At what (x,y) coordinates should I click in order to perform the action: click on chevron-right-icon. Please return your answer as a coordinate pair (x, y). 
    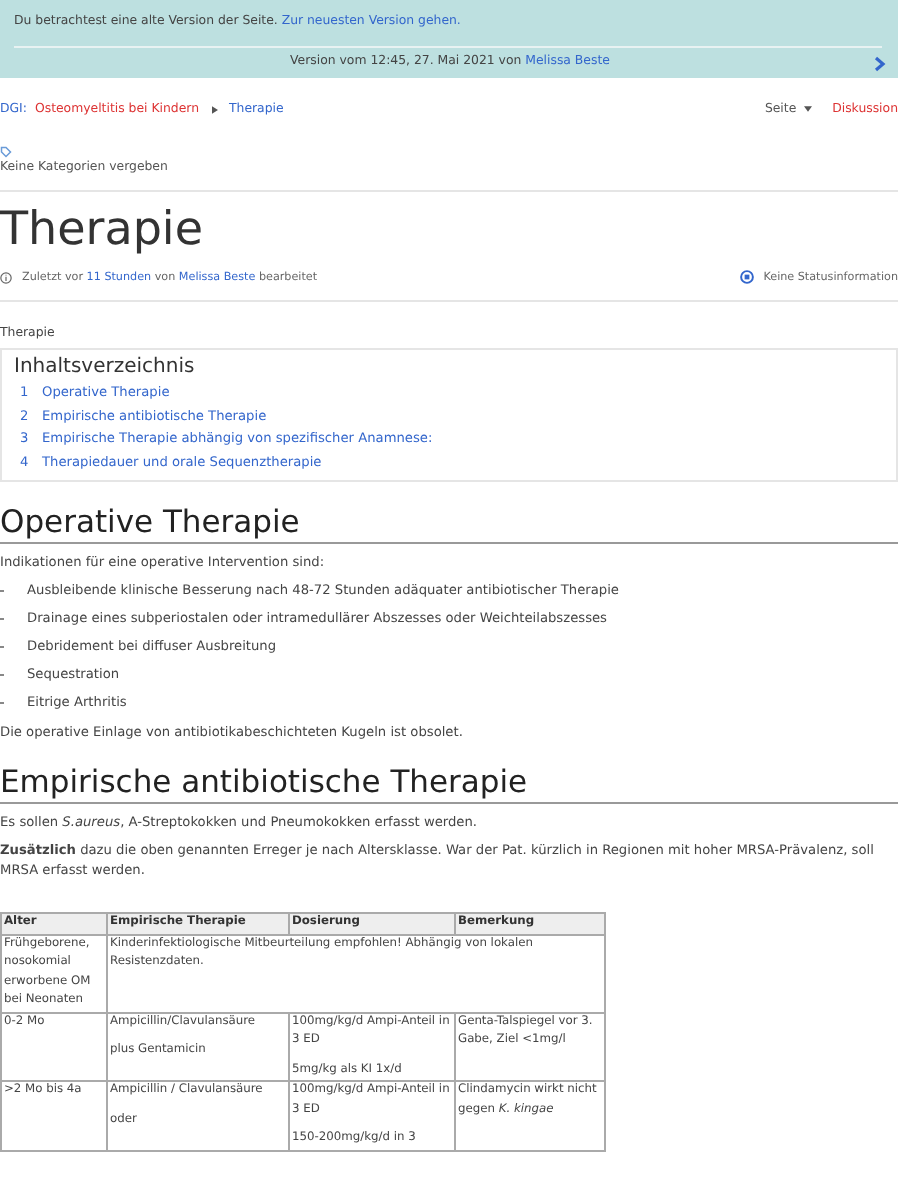
    Looking at the image, I should click on (880, 64).